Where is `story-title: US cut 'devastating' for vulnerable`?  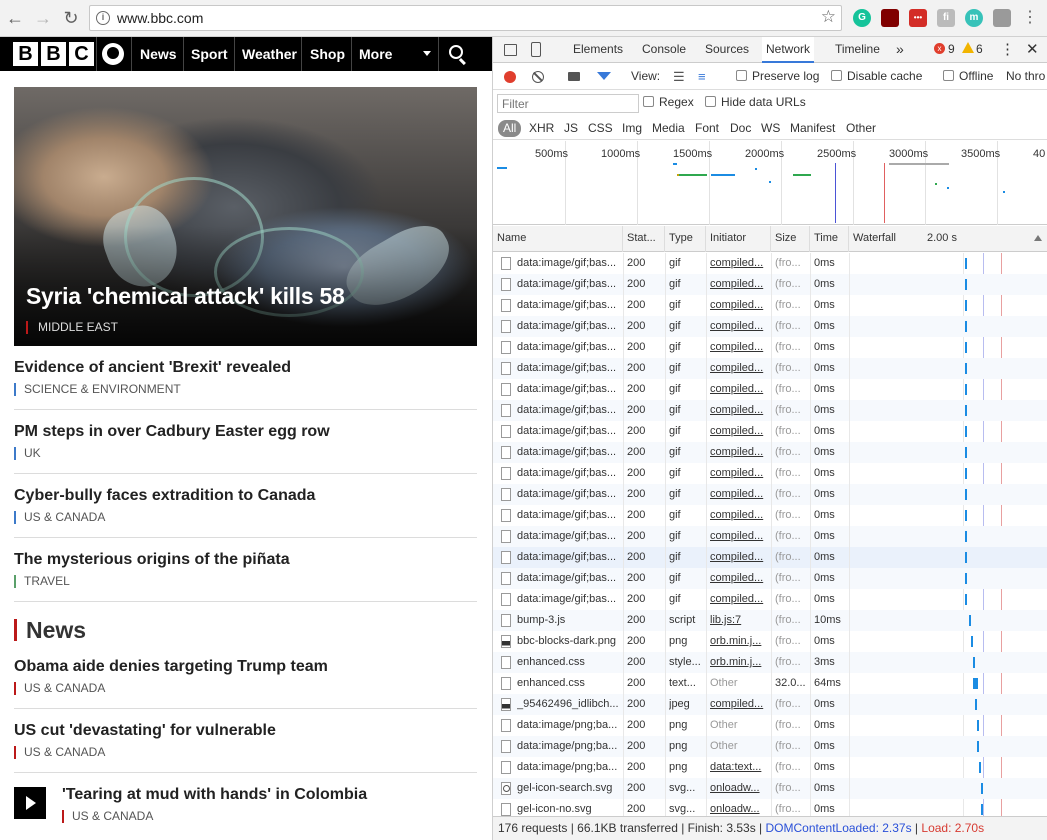
story-title: US cut 'devastating' for vulnerable is located at coordinates (245, 731).